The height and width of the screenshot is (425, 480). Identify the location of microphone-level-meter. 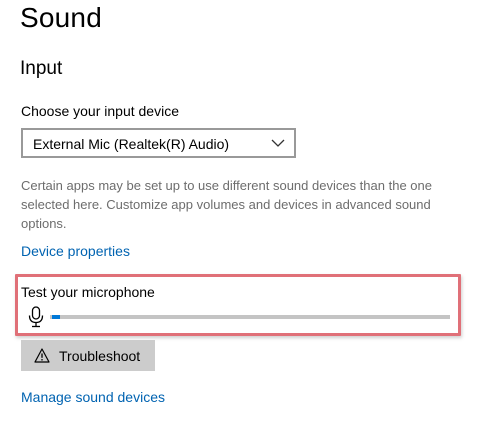
(250, 317).